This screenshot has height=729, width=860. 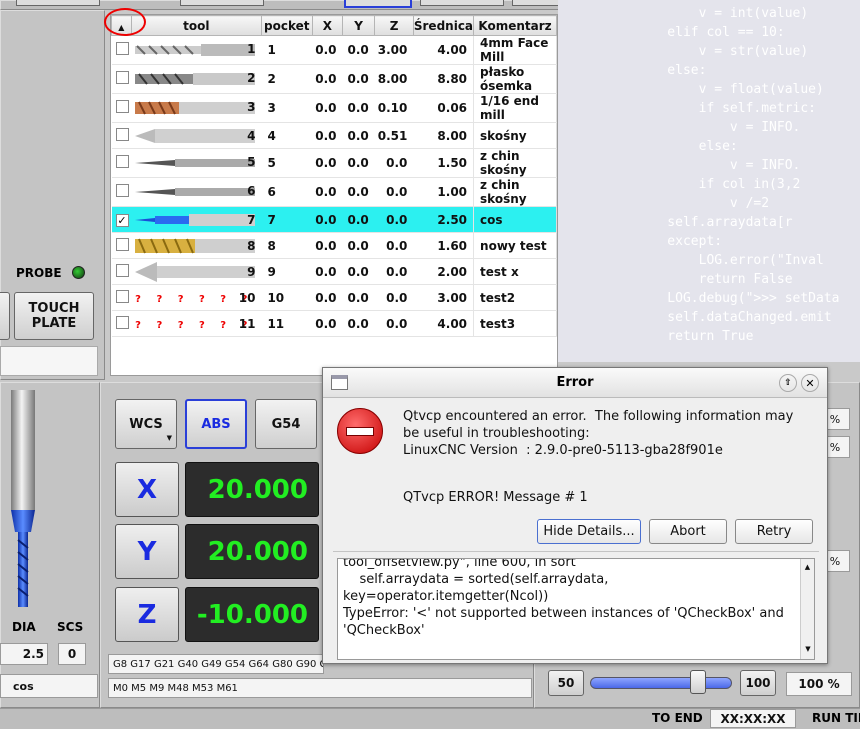 I want to click on edge-button, so click(x=5, y=316).